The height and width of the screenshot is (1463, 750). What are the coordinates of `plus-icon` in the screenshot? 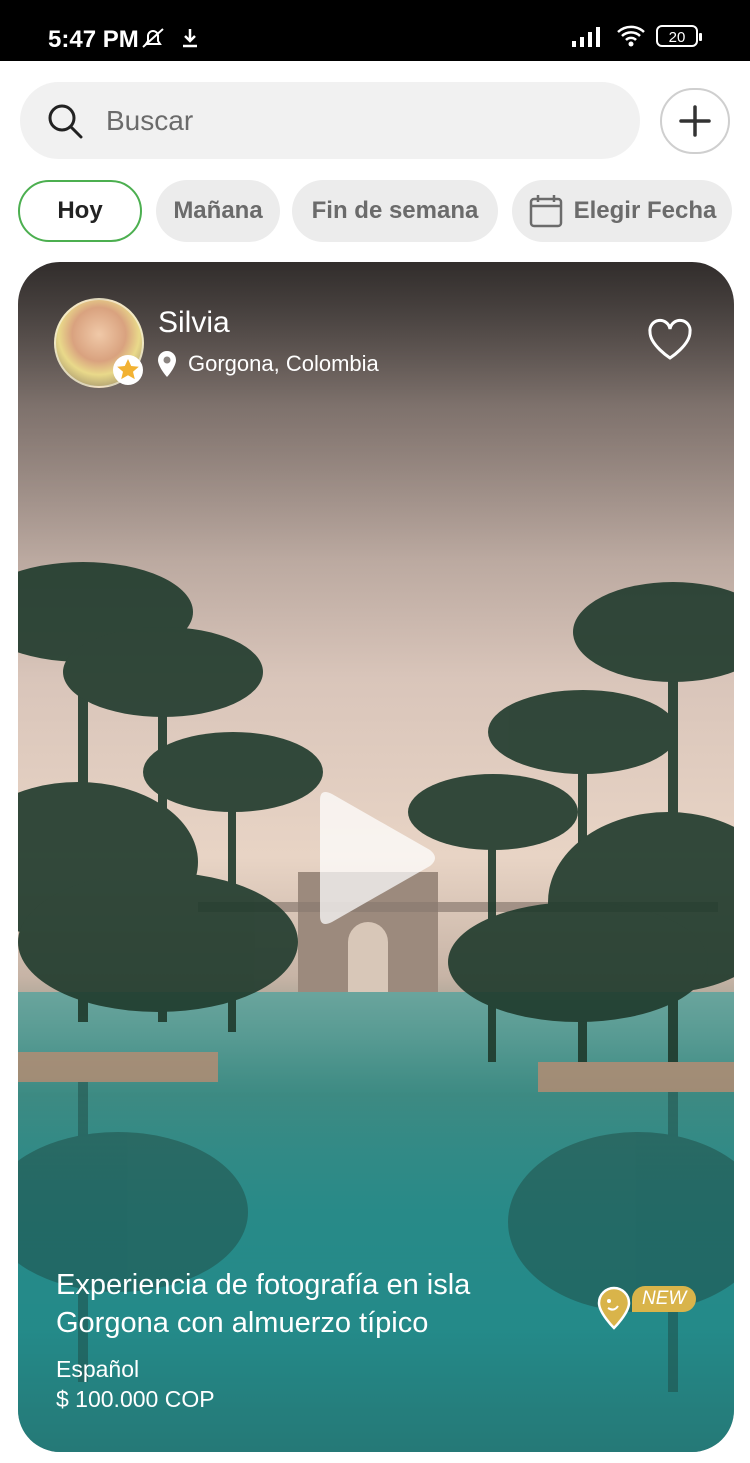 It's located at (695, 121).